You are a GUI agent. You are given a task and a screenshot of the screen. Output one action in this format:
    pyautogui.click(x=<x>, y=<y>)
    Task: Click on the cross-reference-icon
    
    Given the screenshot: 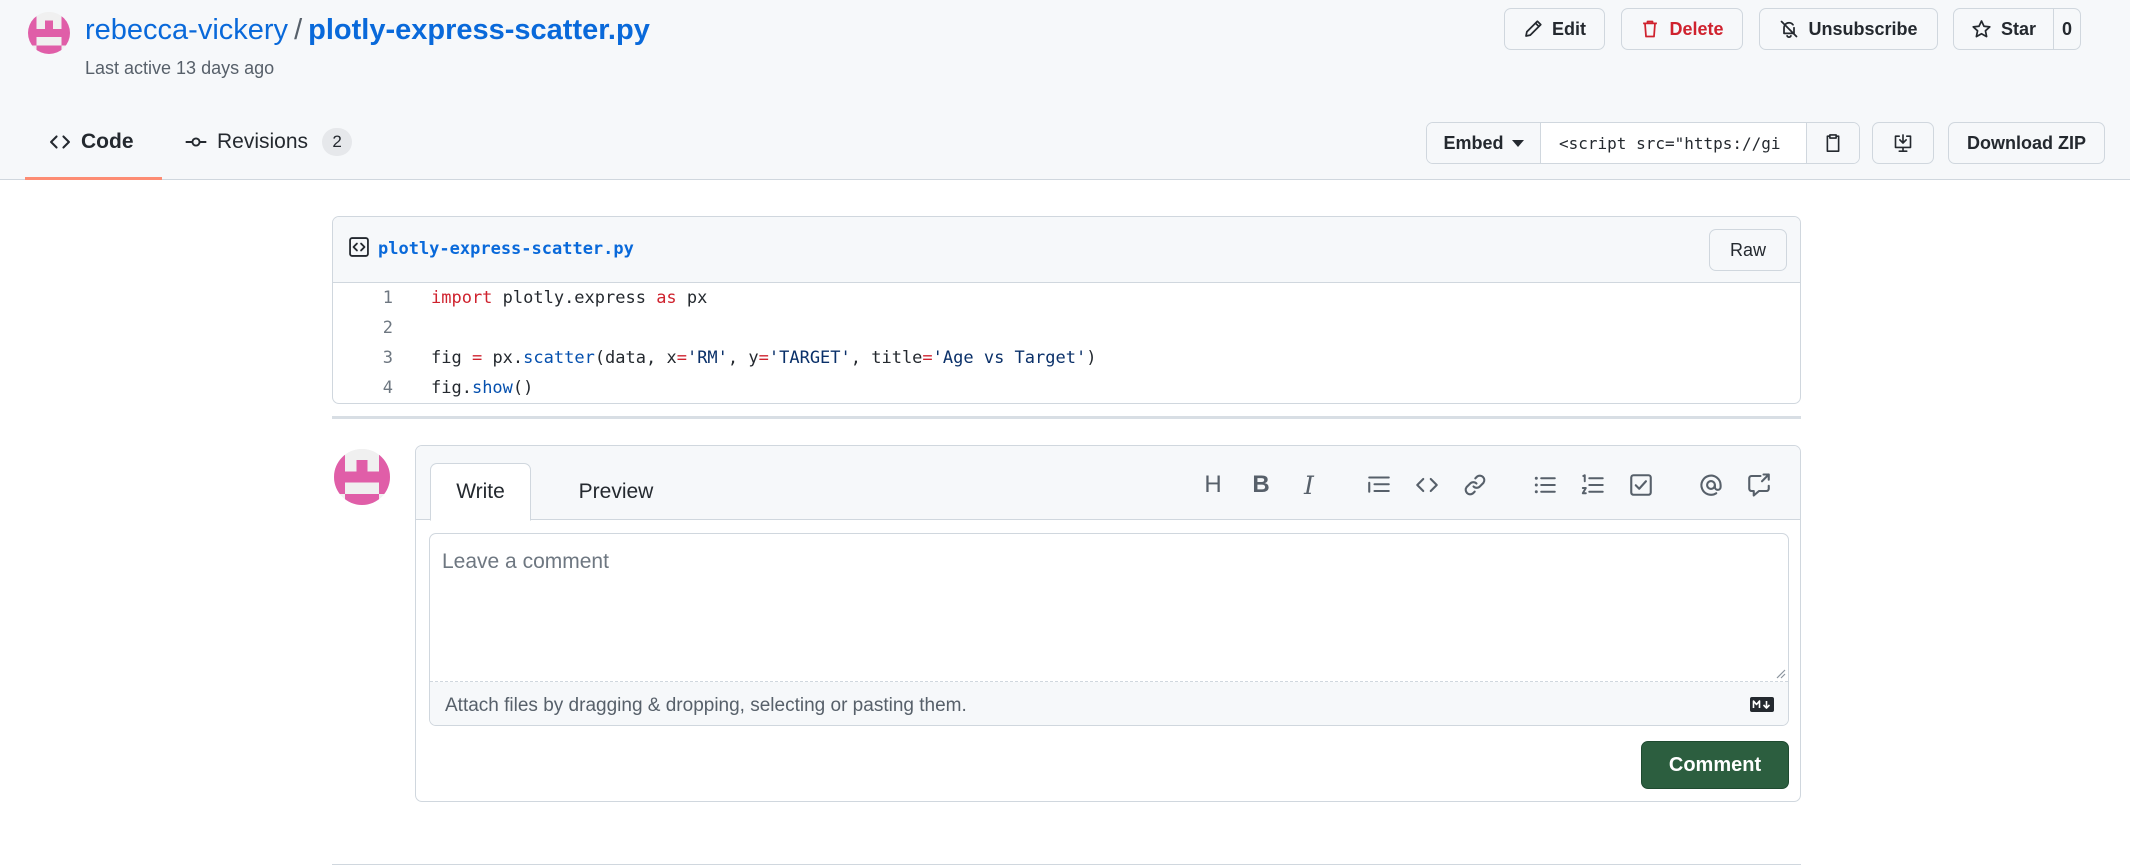 What is the action you would take?
    pyautogui.click(x=1759, y=485)
    